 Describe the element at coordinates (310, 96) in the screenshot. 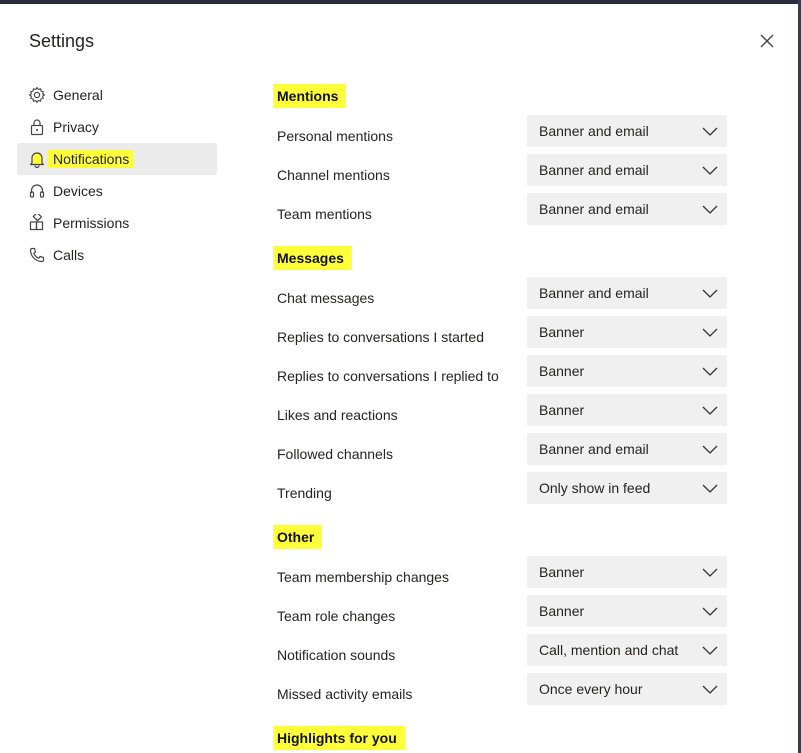

I see `section-title-mentions: Mentions` at that location.